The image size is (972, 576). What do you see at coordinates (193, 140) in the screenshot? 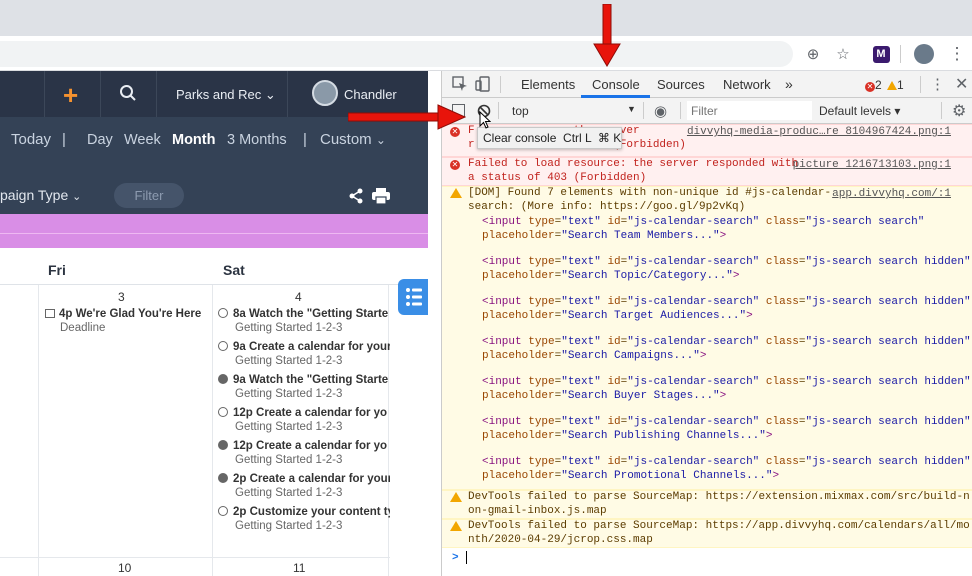
I see `month-view-button: Month` at bounding box center [193, 140].